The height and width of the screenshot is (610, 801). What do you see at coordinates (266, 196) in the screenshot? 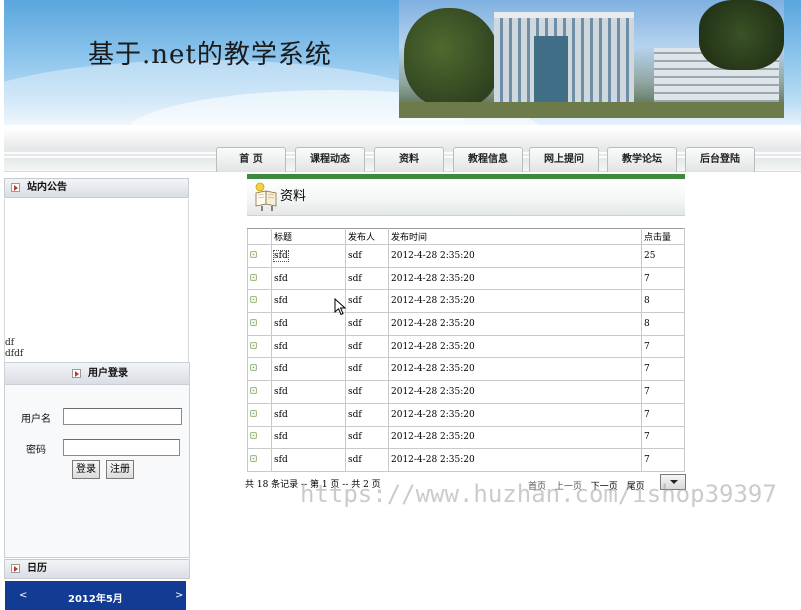
I see `book-icon` at bounding box center [266, 196].